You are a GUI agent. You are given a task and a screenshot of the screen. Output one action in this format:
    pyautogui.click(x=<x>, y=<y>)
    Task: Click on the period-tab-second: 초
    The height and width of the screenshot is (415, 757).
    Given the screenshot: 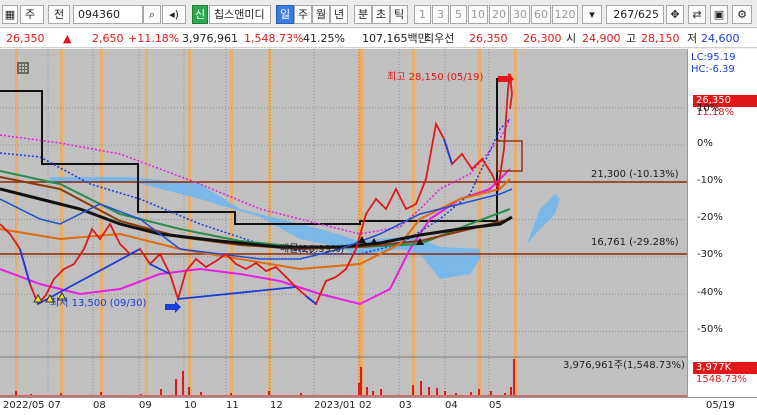 What is the action you would take?
    pyautogui.click(x=381, y=14)
    